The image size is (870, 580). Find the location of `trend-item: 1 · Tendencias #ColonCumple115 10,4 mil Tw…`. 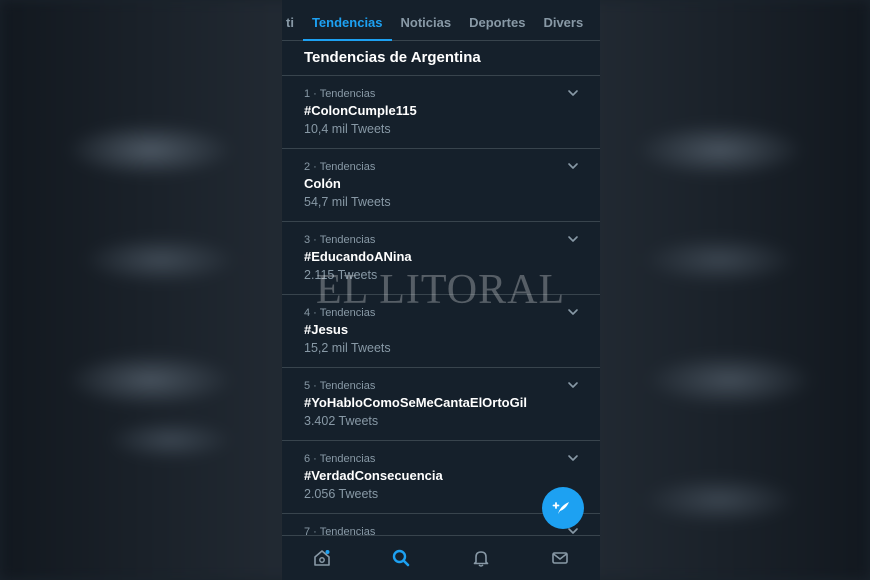

trend-item: 1 · Tendencias #ColonCumple115 10,4 mil Tw… is located at coordinates (441, 112).